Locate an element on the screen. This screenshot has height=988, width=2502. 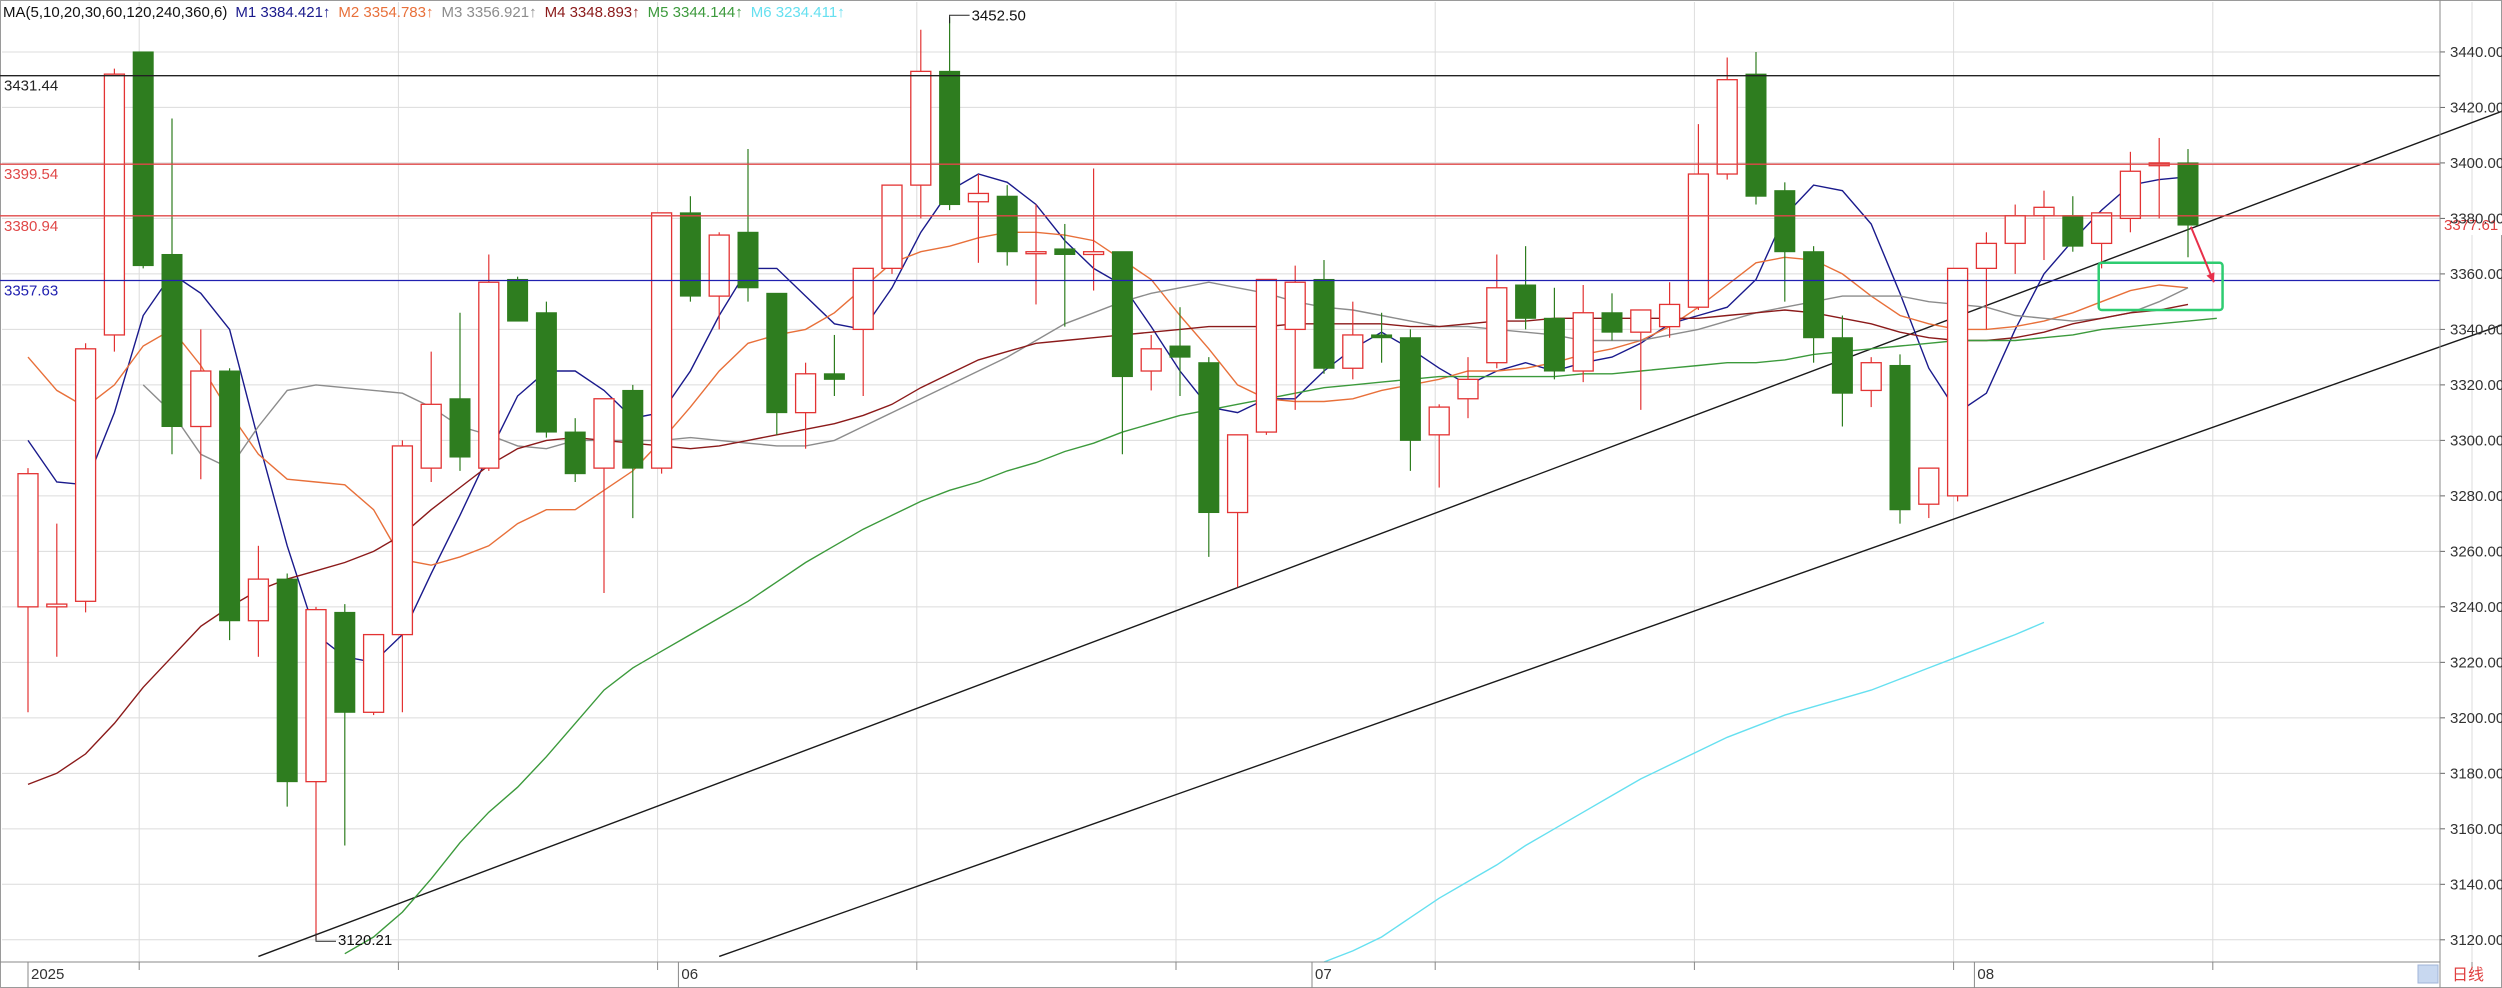
legend-prefix: MA(5,10,20,30,60,120,240,360,6) is located at coordinates (115, 12).